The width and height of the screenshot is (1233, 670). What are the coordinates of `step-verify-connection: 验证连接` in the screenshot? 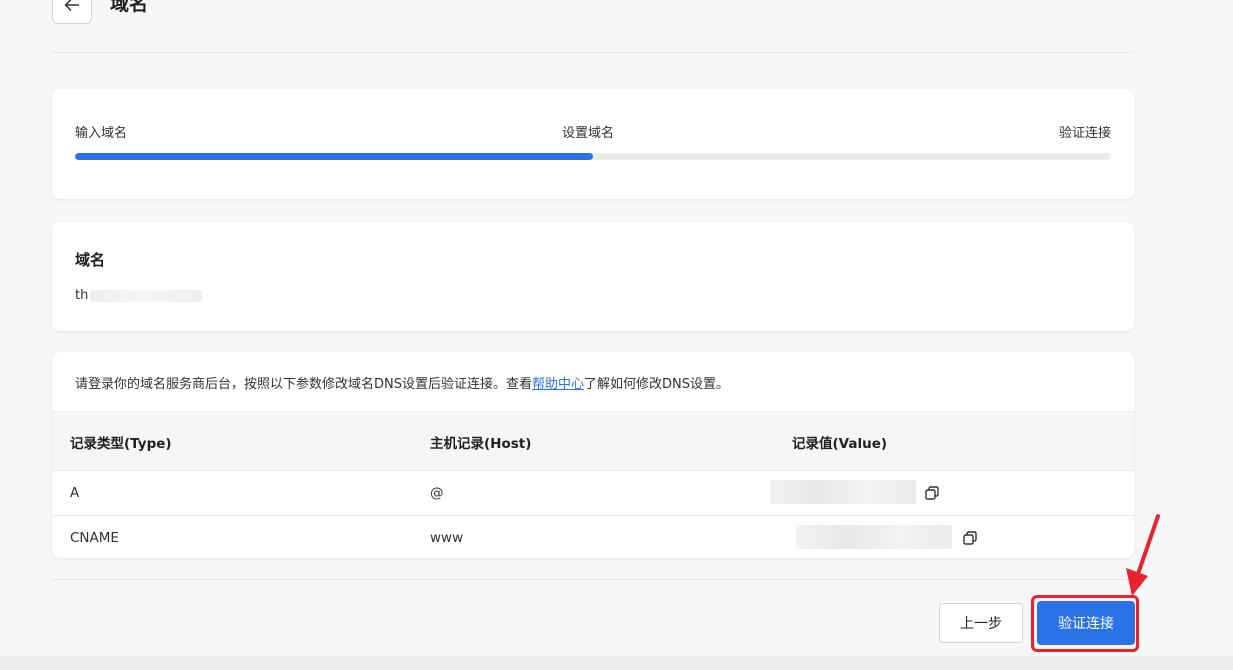 It's located at (1084, 133).